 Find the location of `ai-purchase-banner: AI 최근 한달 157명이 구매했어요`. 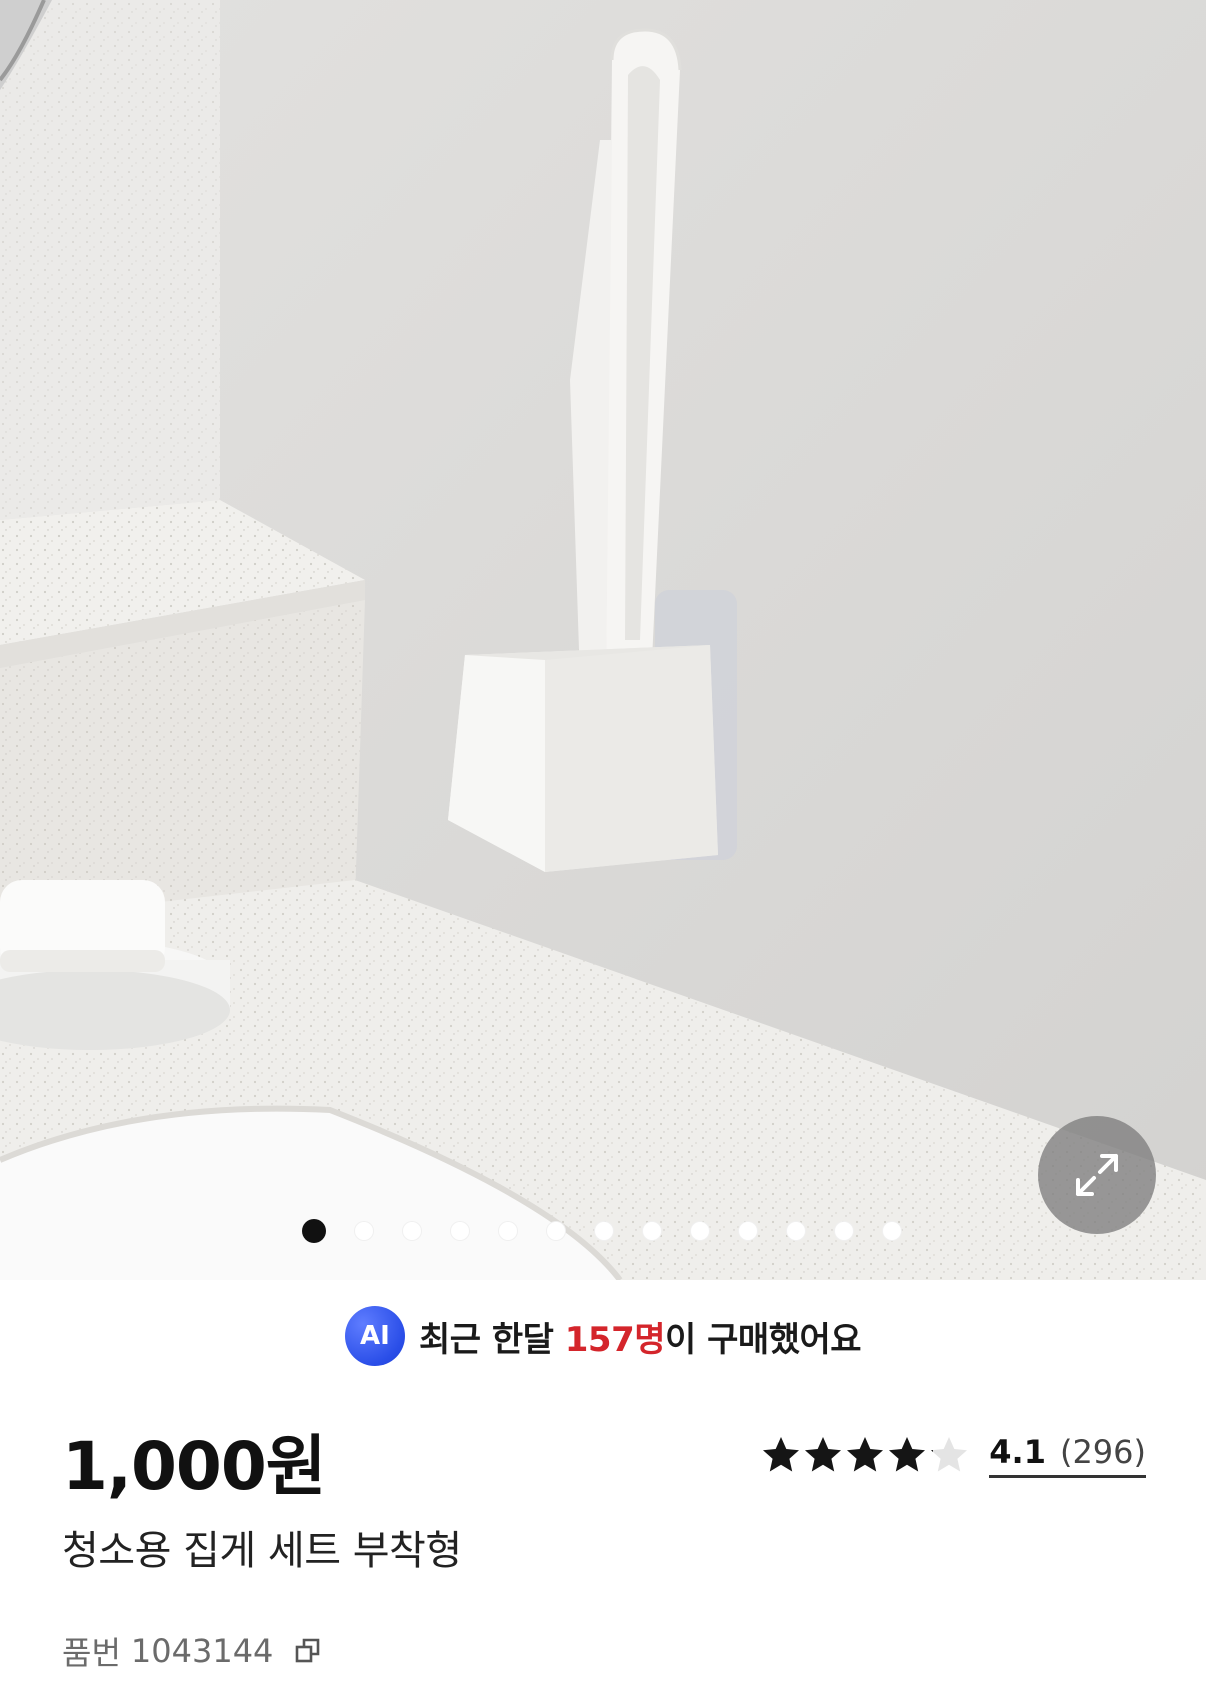

ai-purchase-banner: AI 최근 한달 157명이 구매했어요 is located at coordinates (603, 1336).